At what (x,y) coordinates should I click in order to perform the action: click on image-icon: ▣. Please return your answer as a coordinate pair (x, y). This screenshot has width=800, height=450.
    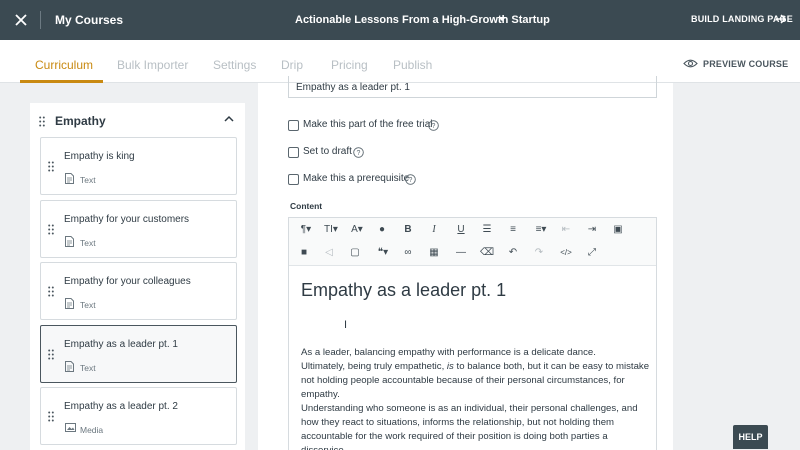
    Looking at the image, I should click on (618, 230).